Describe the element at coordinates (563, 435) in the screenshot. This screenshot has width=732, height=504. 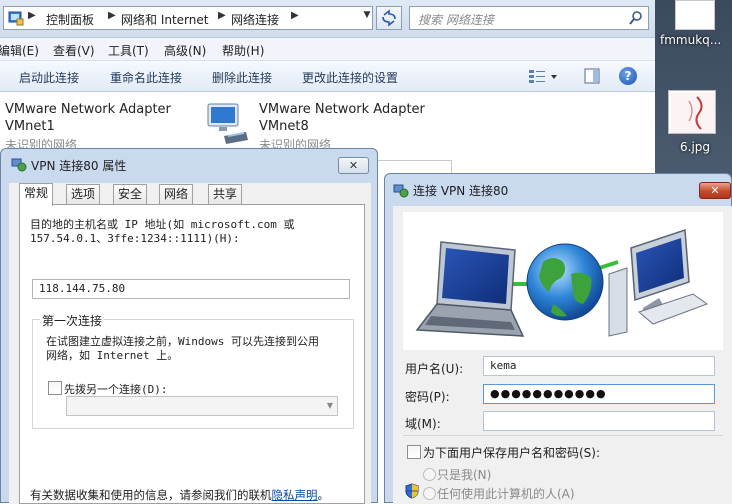
I see `divider` at that location.